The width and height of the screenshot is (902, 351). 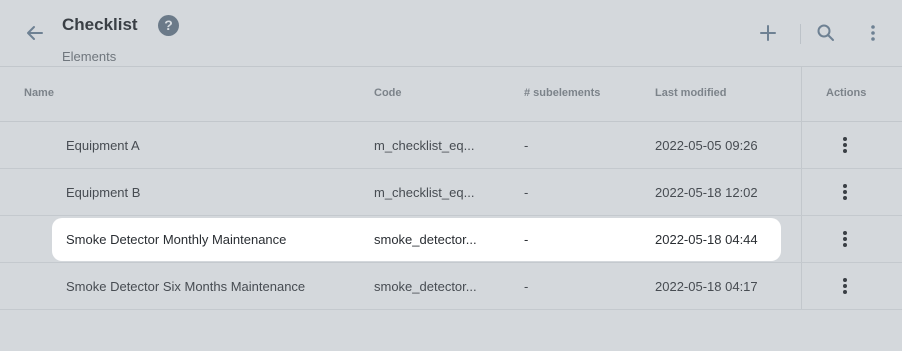 I want to click on row-last-modified: 2022-05-05 09:26, so click(x=706, y=145).